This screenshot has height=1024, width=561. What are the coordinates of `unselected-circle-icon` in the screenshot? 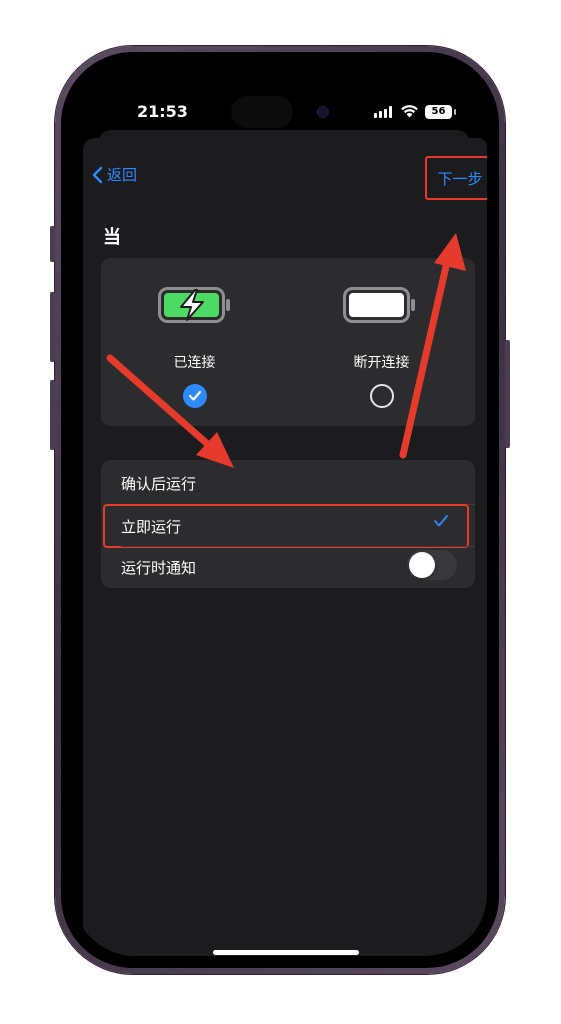 It's located at (382, 396).